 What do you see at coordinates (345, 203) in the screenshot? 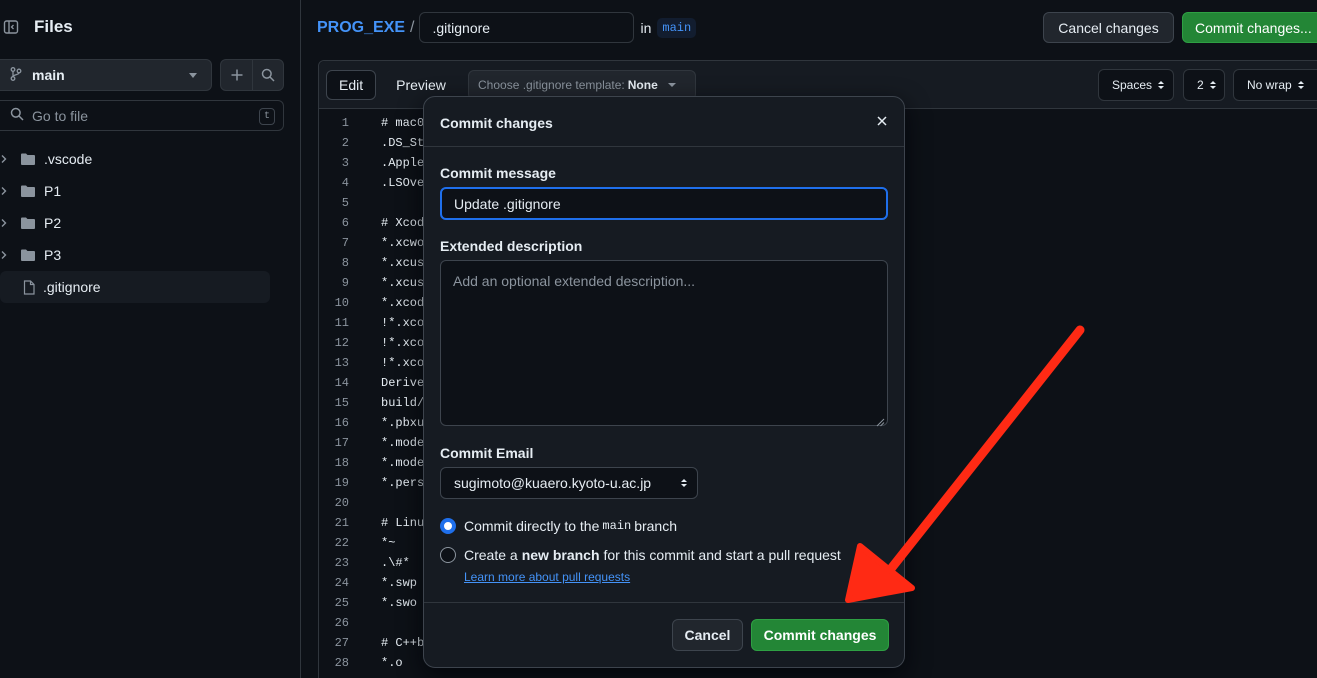
I see `line-number: 5` at bounding box center [345, 203].